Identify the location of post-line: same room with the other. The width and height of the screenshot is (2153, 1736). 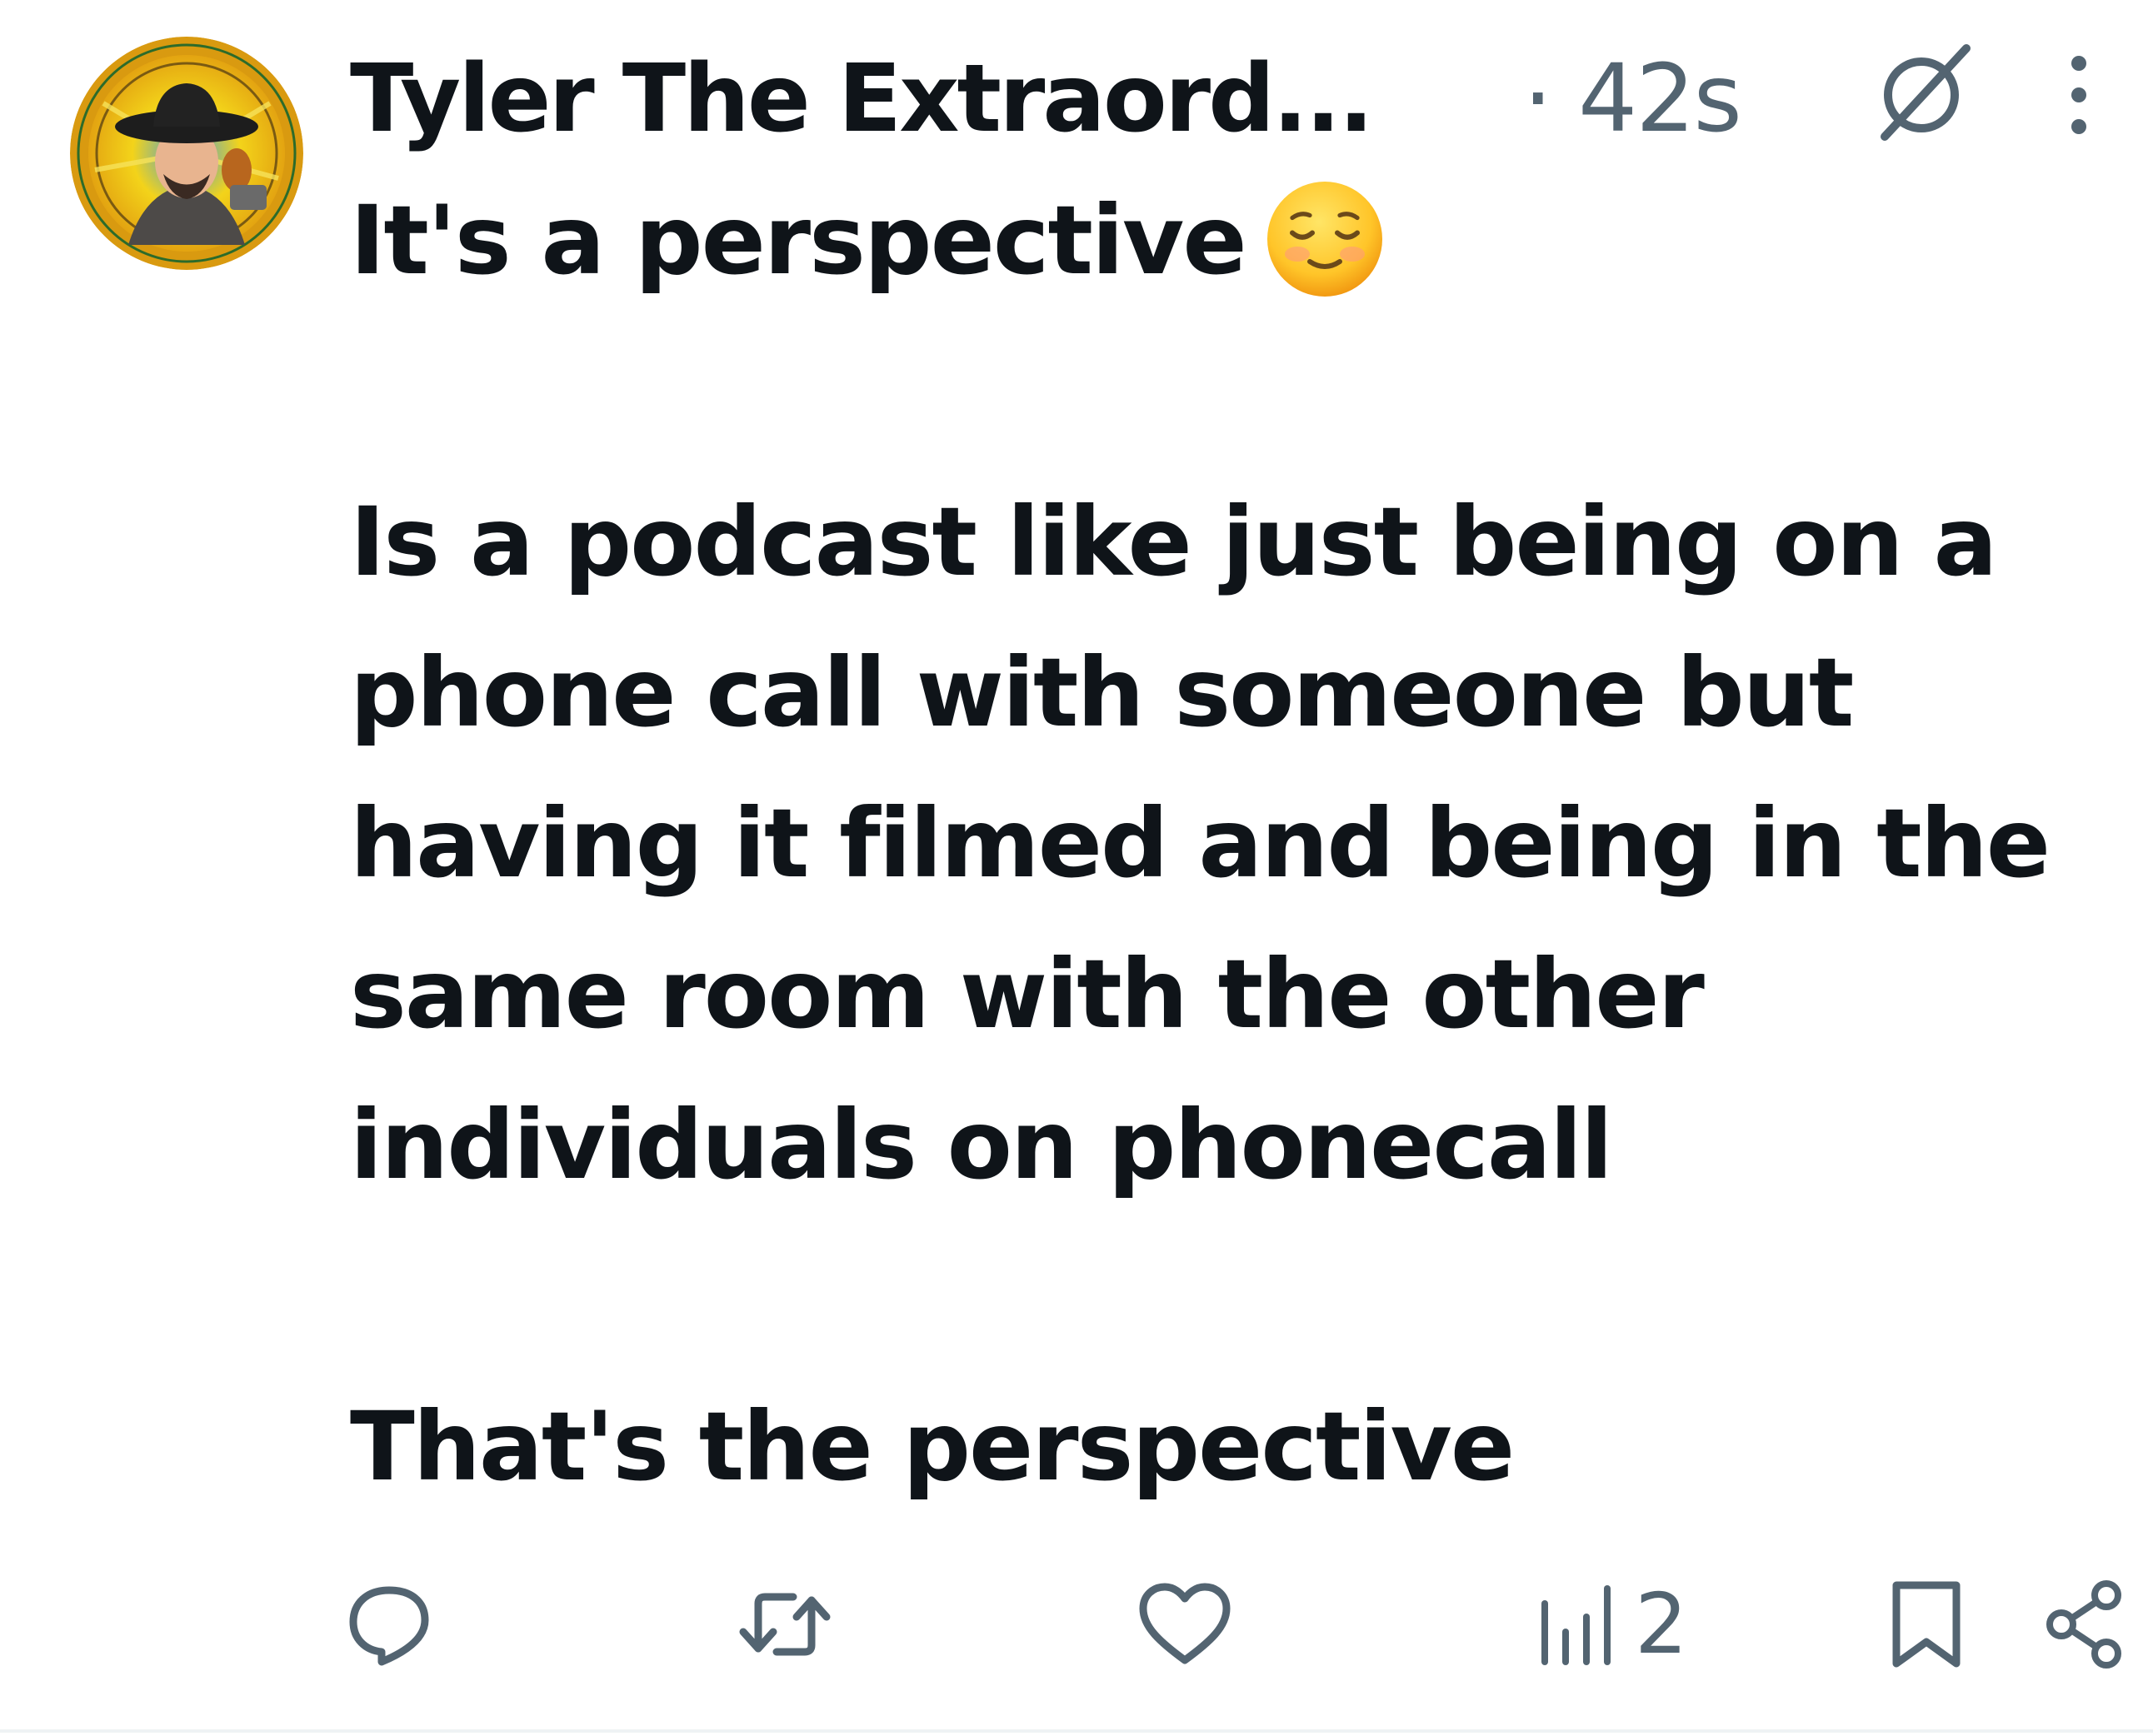
(1027, 995).